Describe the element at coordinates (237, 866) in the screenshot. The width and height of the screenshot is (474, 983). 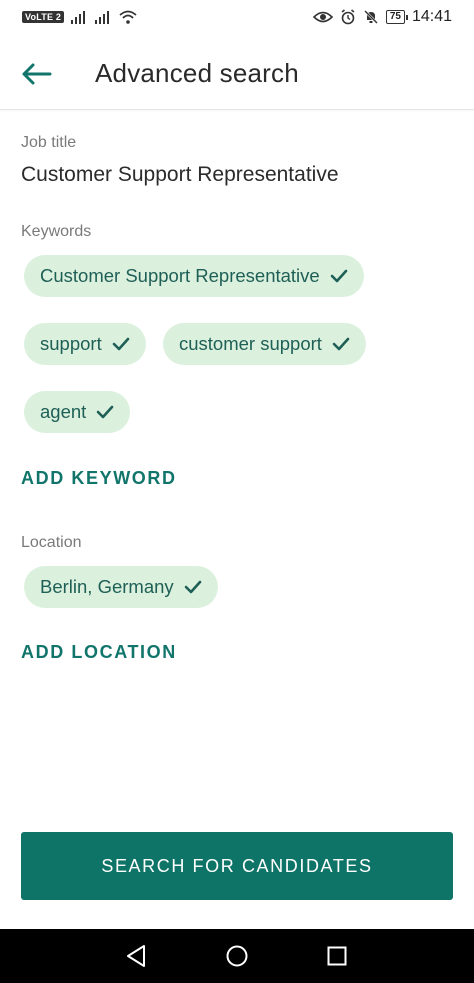
I see `search-for-candidates-button: SEARCH FOR CANDIDATES` at that location.